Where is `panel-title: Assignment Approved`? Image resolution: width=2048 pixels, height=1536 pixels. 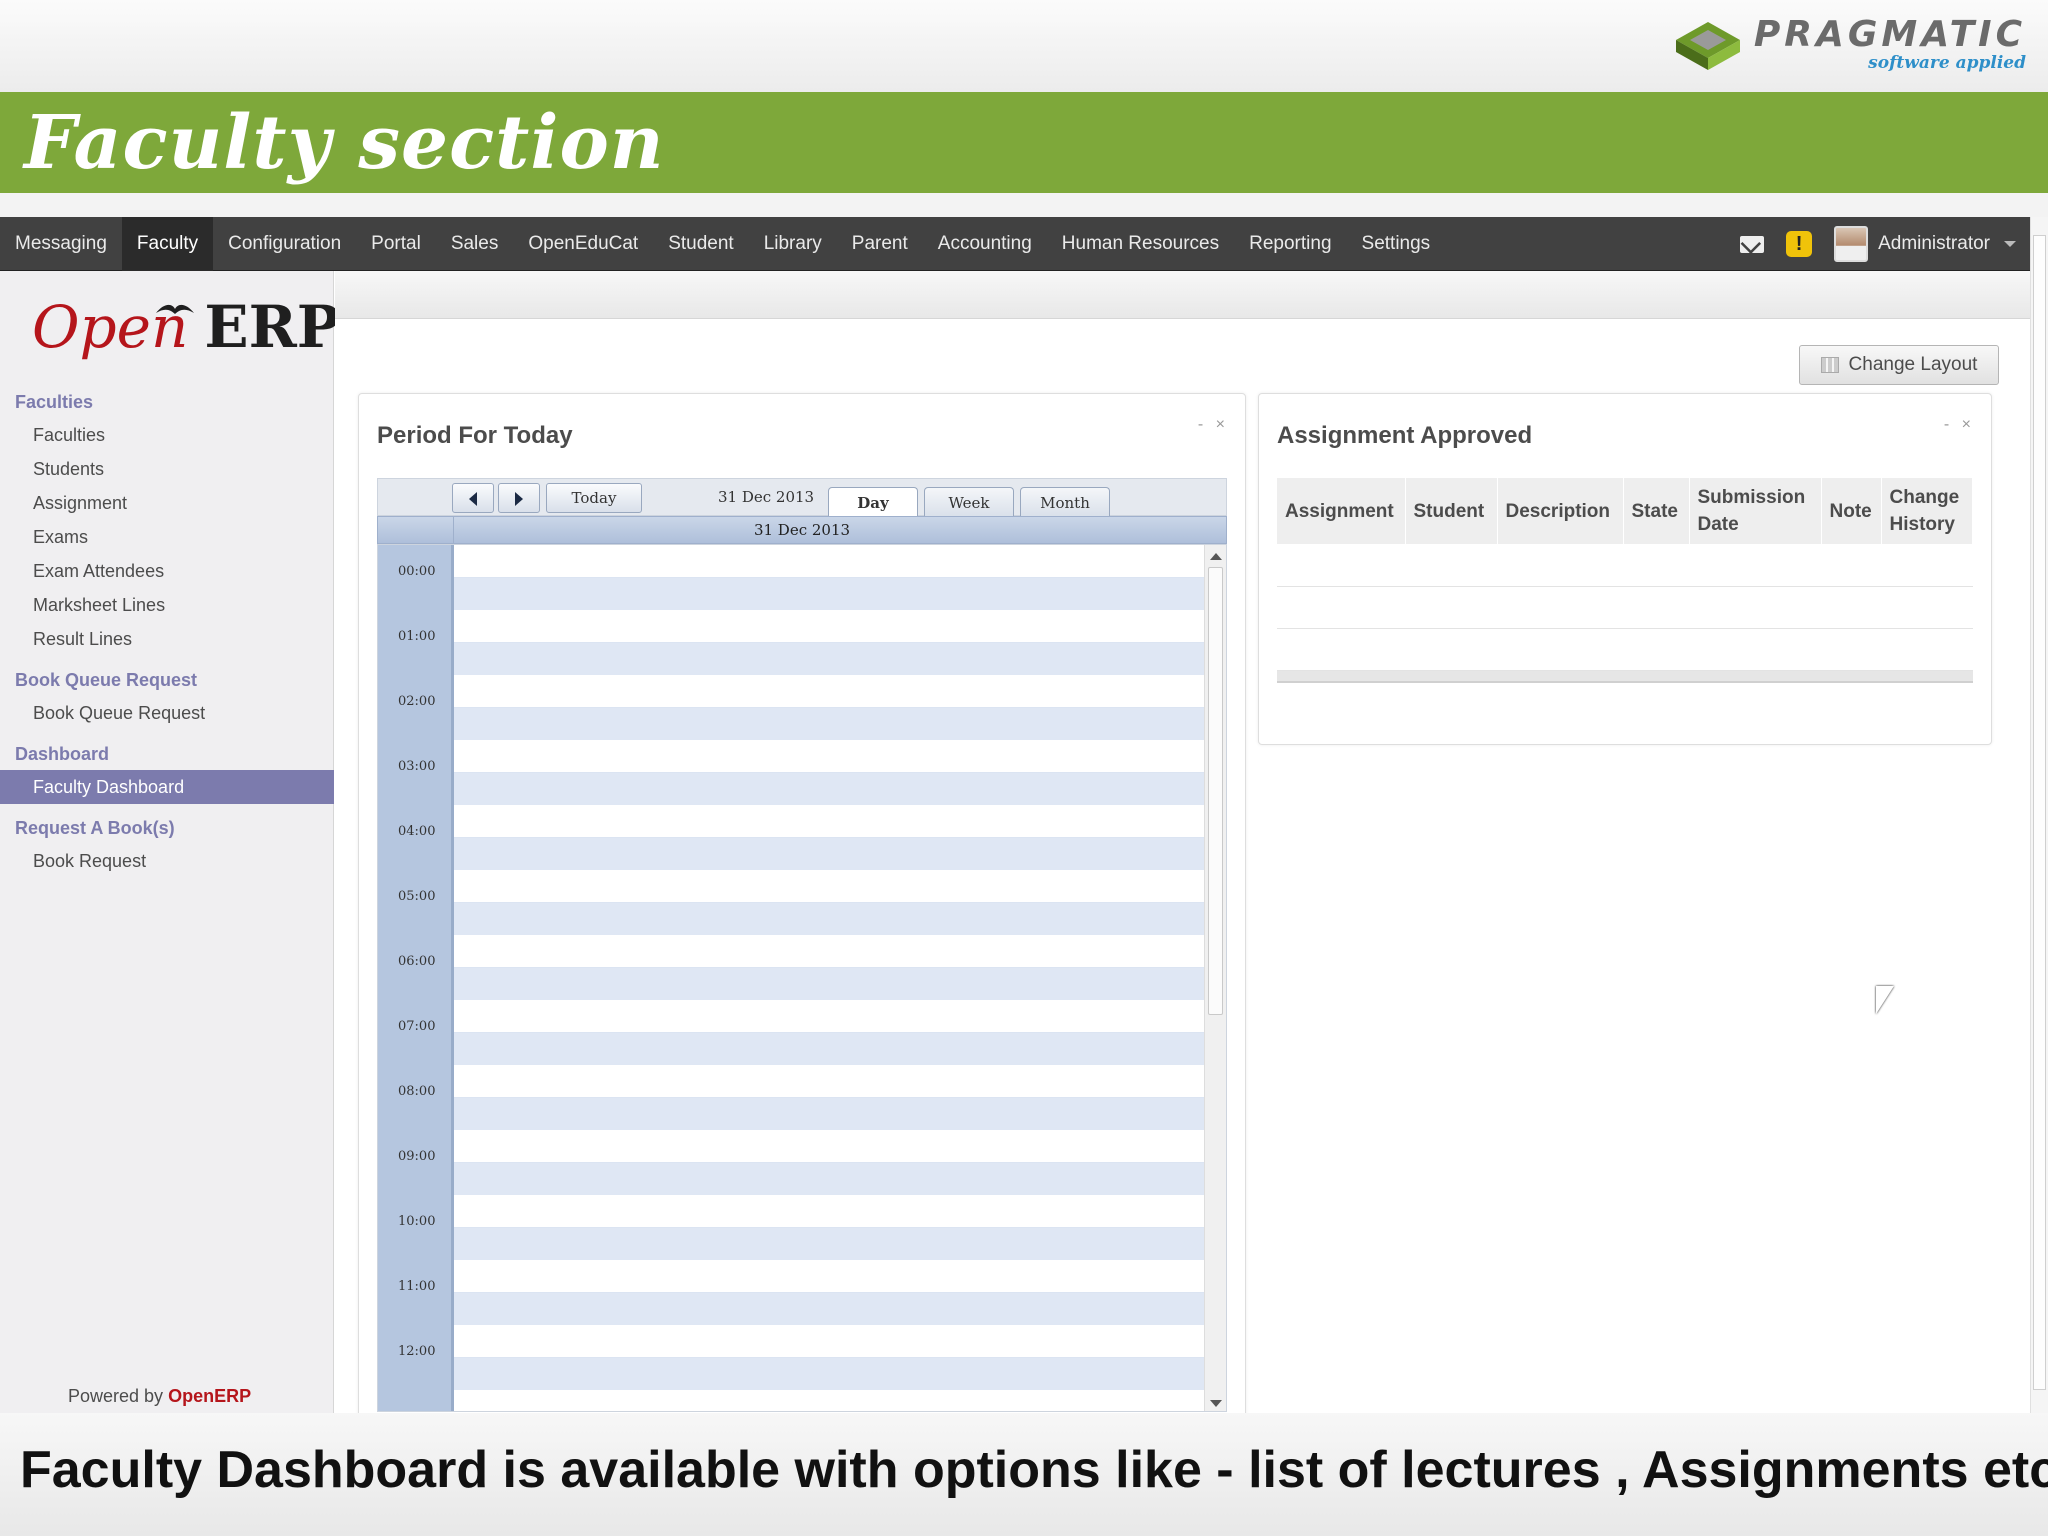
panel-title: Assignment Approved is located at coordinates (1405, 435).